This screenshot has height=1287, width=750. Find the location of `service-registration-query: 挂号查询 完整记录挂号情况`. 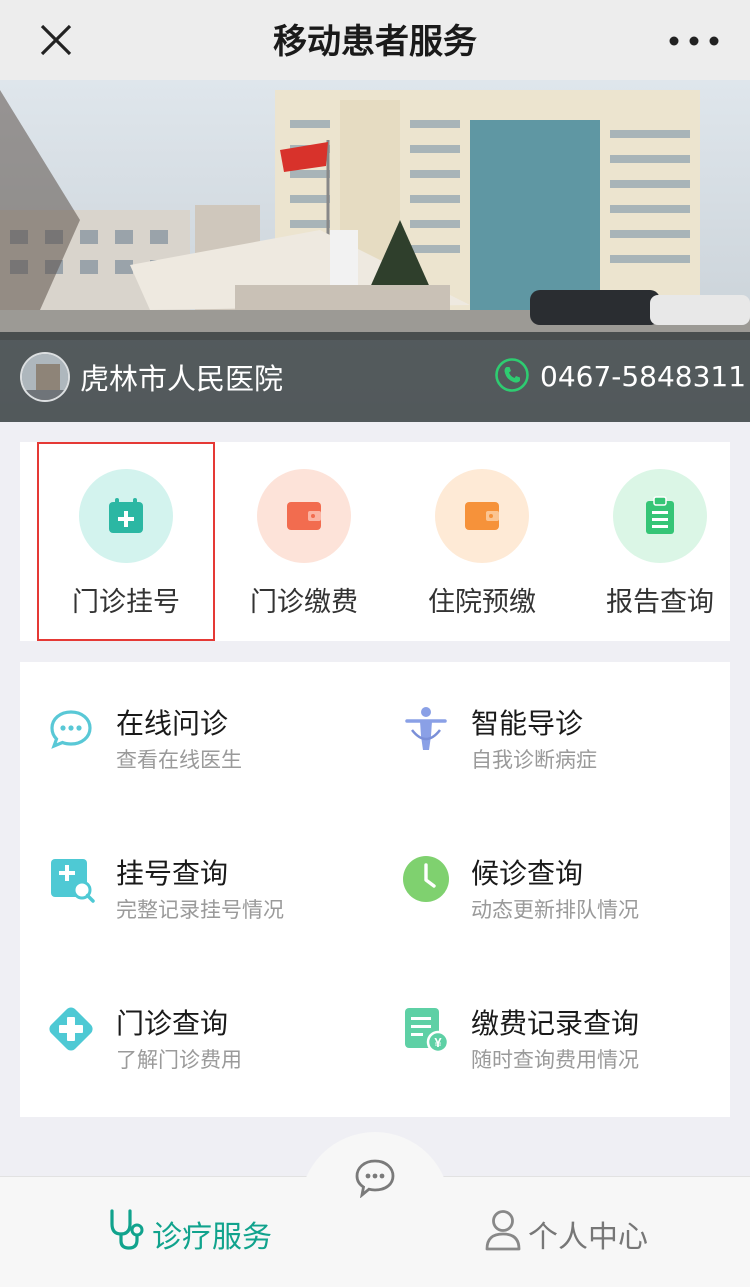

service-registration-query: 挂号查询 完整记录挂号情况 is located at coordinates (190, 867).